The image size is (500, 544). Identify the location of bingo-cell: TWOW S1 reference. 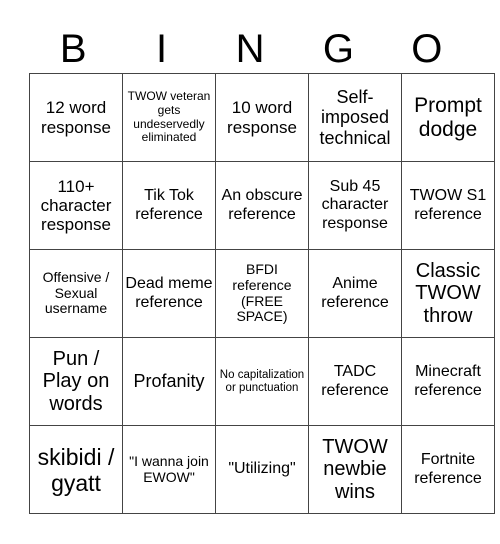
(448, 205).